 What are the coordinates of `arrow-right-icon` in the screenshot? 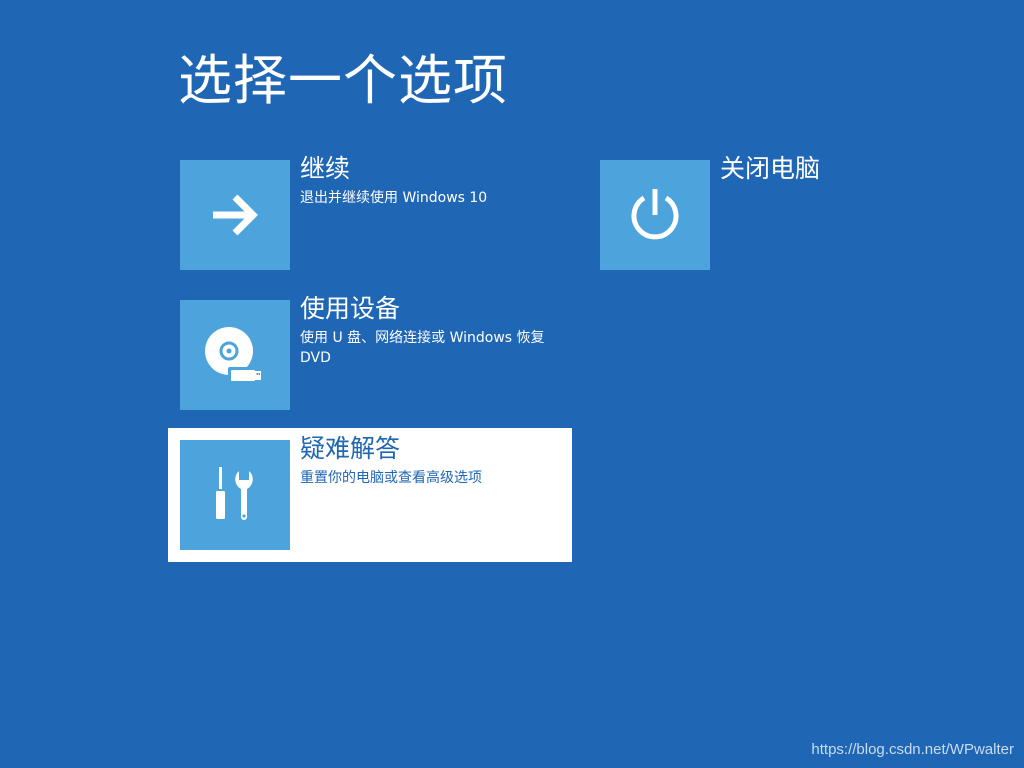 It's located at (235, 215).